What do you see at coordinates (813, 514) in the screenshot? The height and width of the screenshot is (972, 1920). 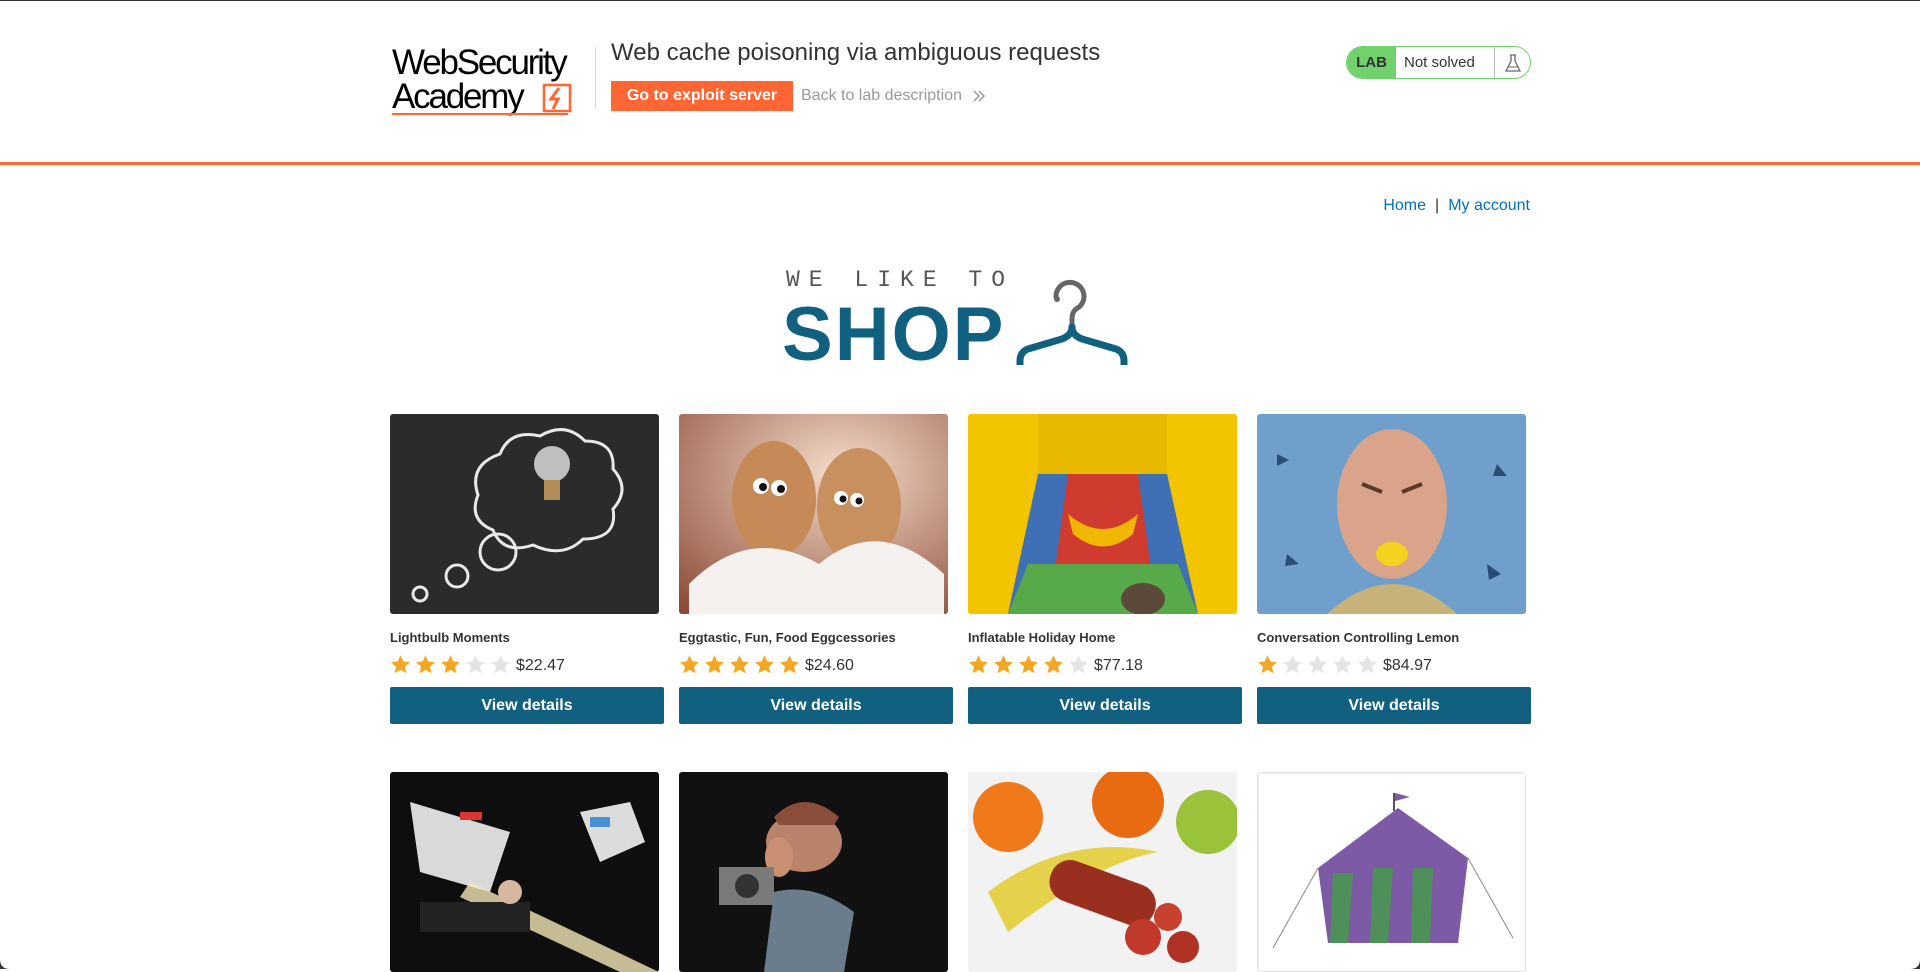 I see `eggs-image` at bounding box center [813, 514].